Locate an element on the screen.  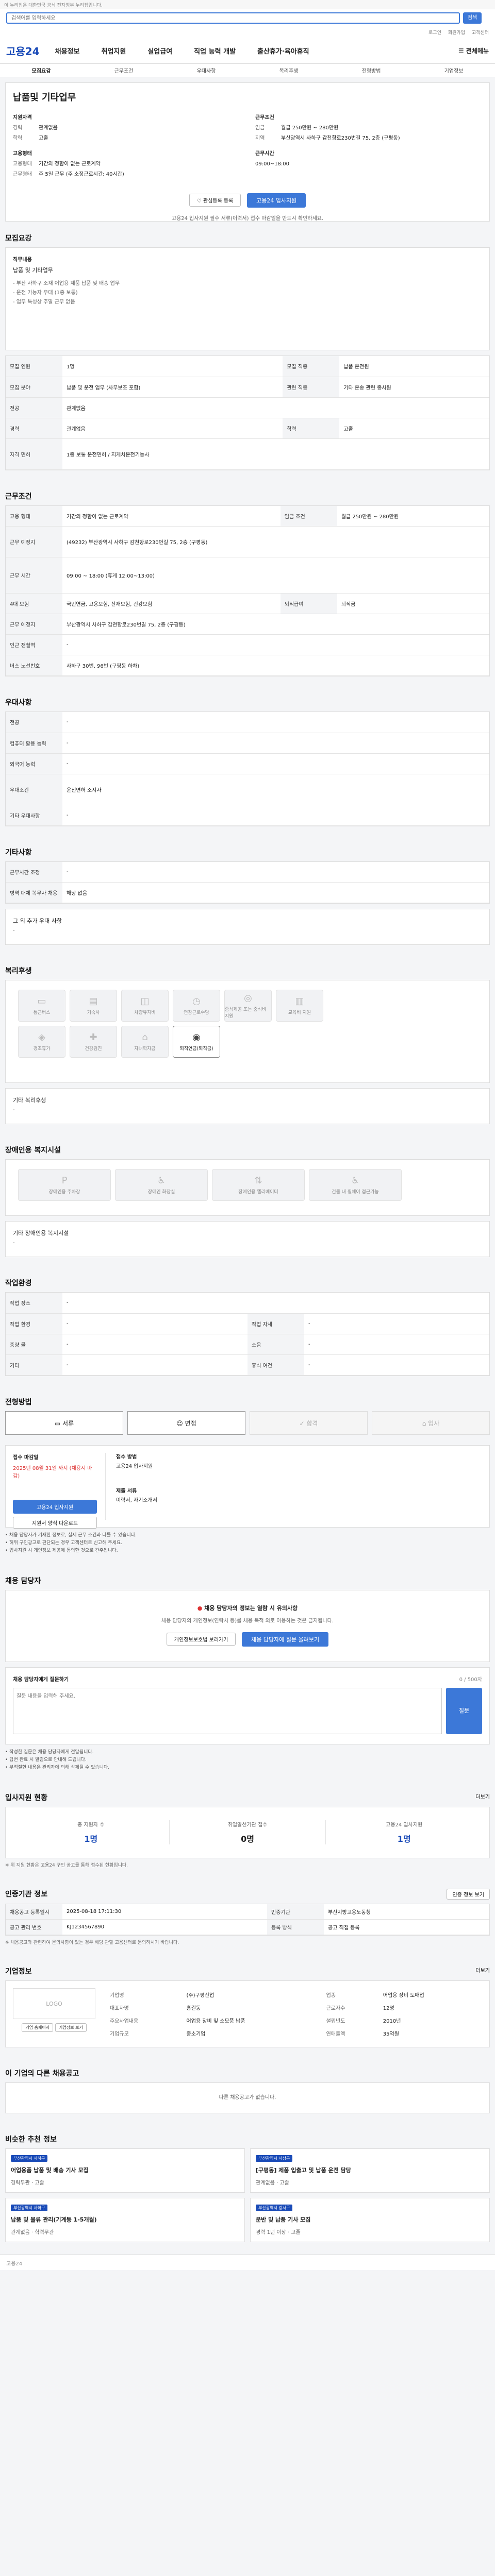
search-input is located at coordinates (233, 18).